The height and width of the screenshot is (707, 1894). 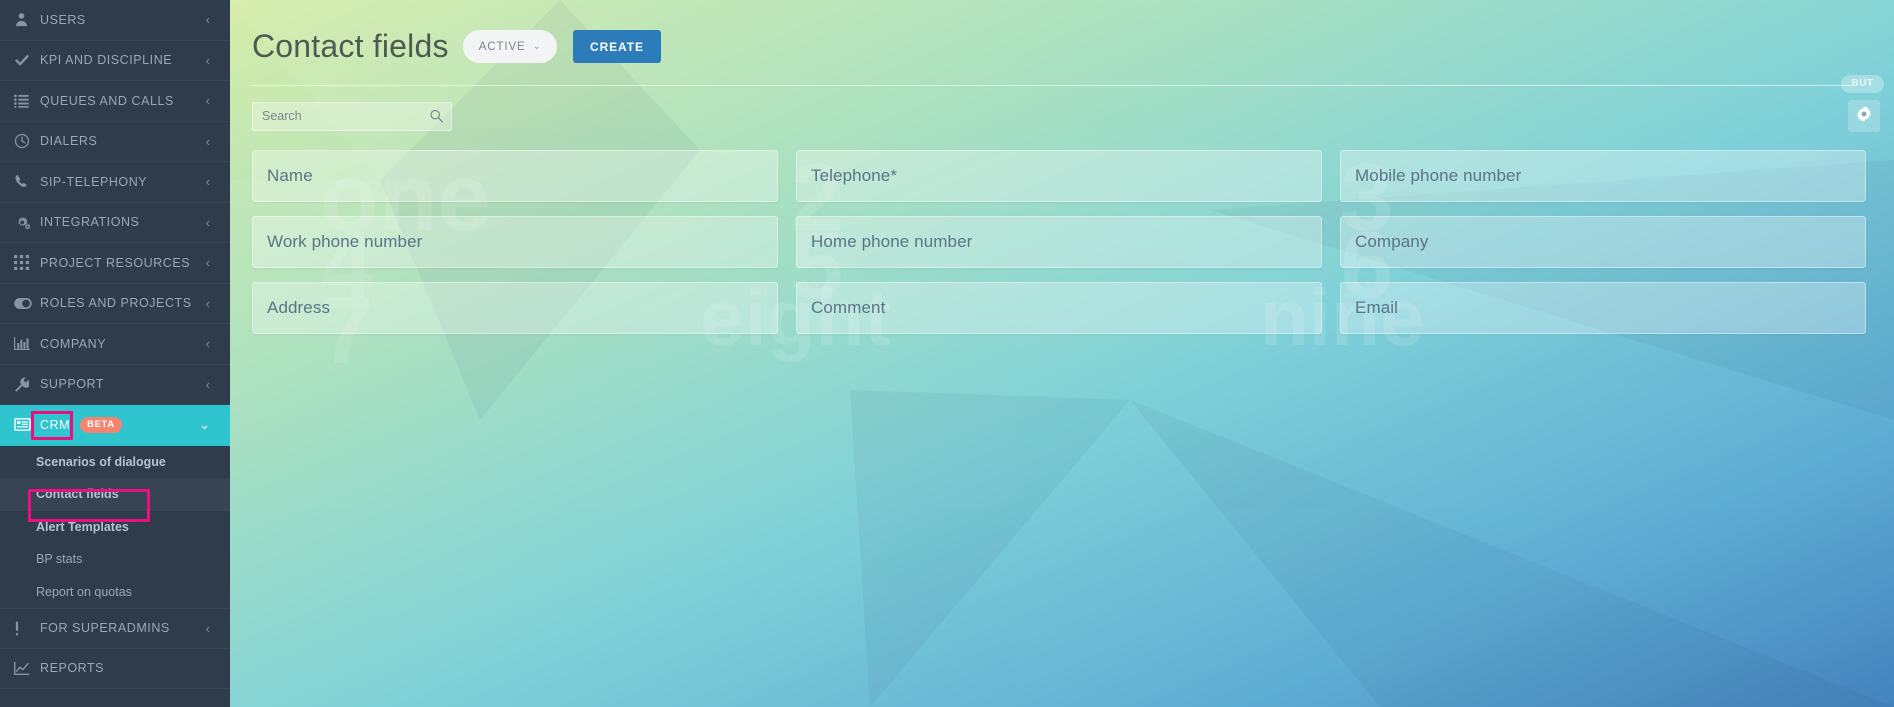 I want to click on sidebar-subitem-scenarios-of-dialogue: Scenarios of dialogue, so click(x=115, y=462).